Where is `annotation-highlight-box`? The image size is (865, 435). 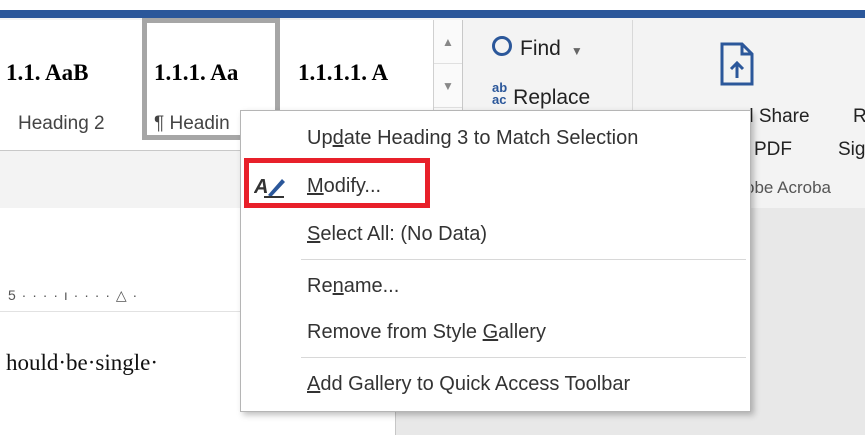 annotation-highlight-box is located at coordinates (337, 183).